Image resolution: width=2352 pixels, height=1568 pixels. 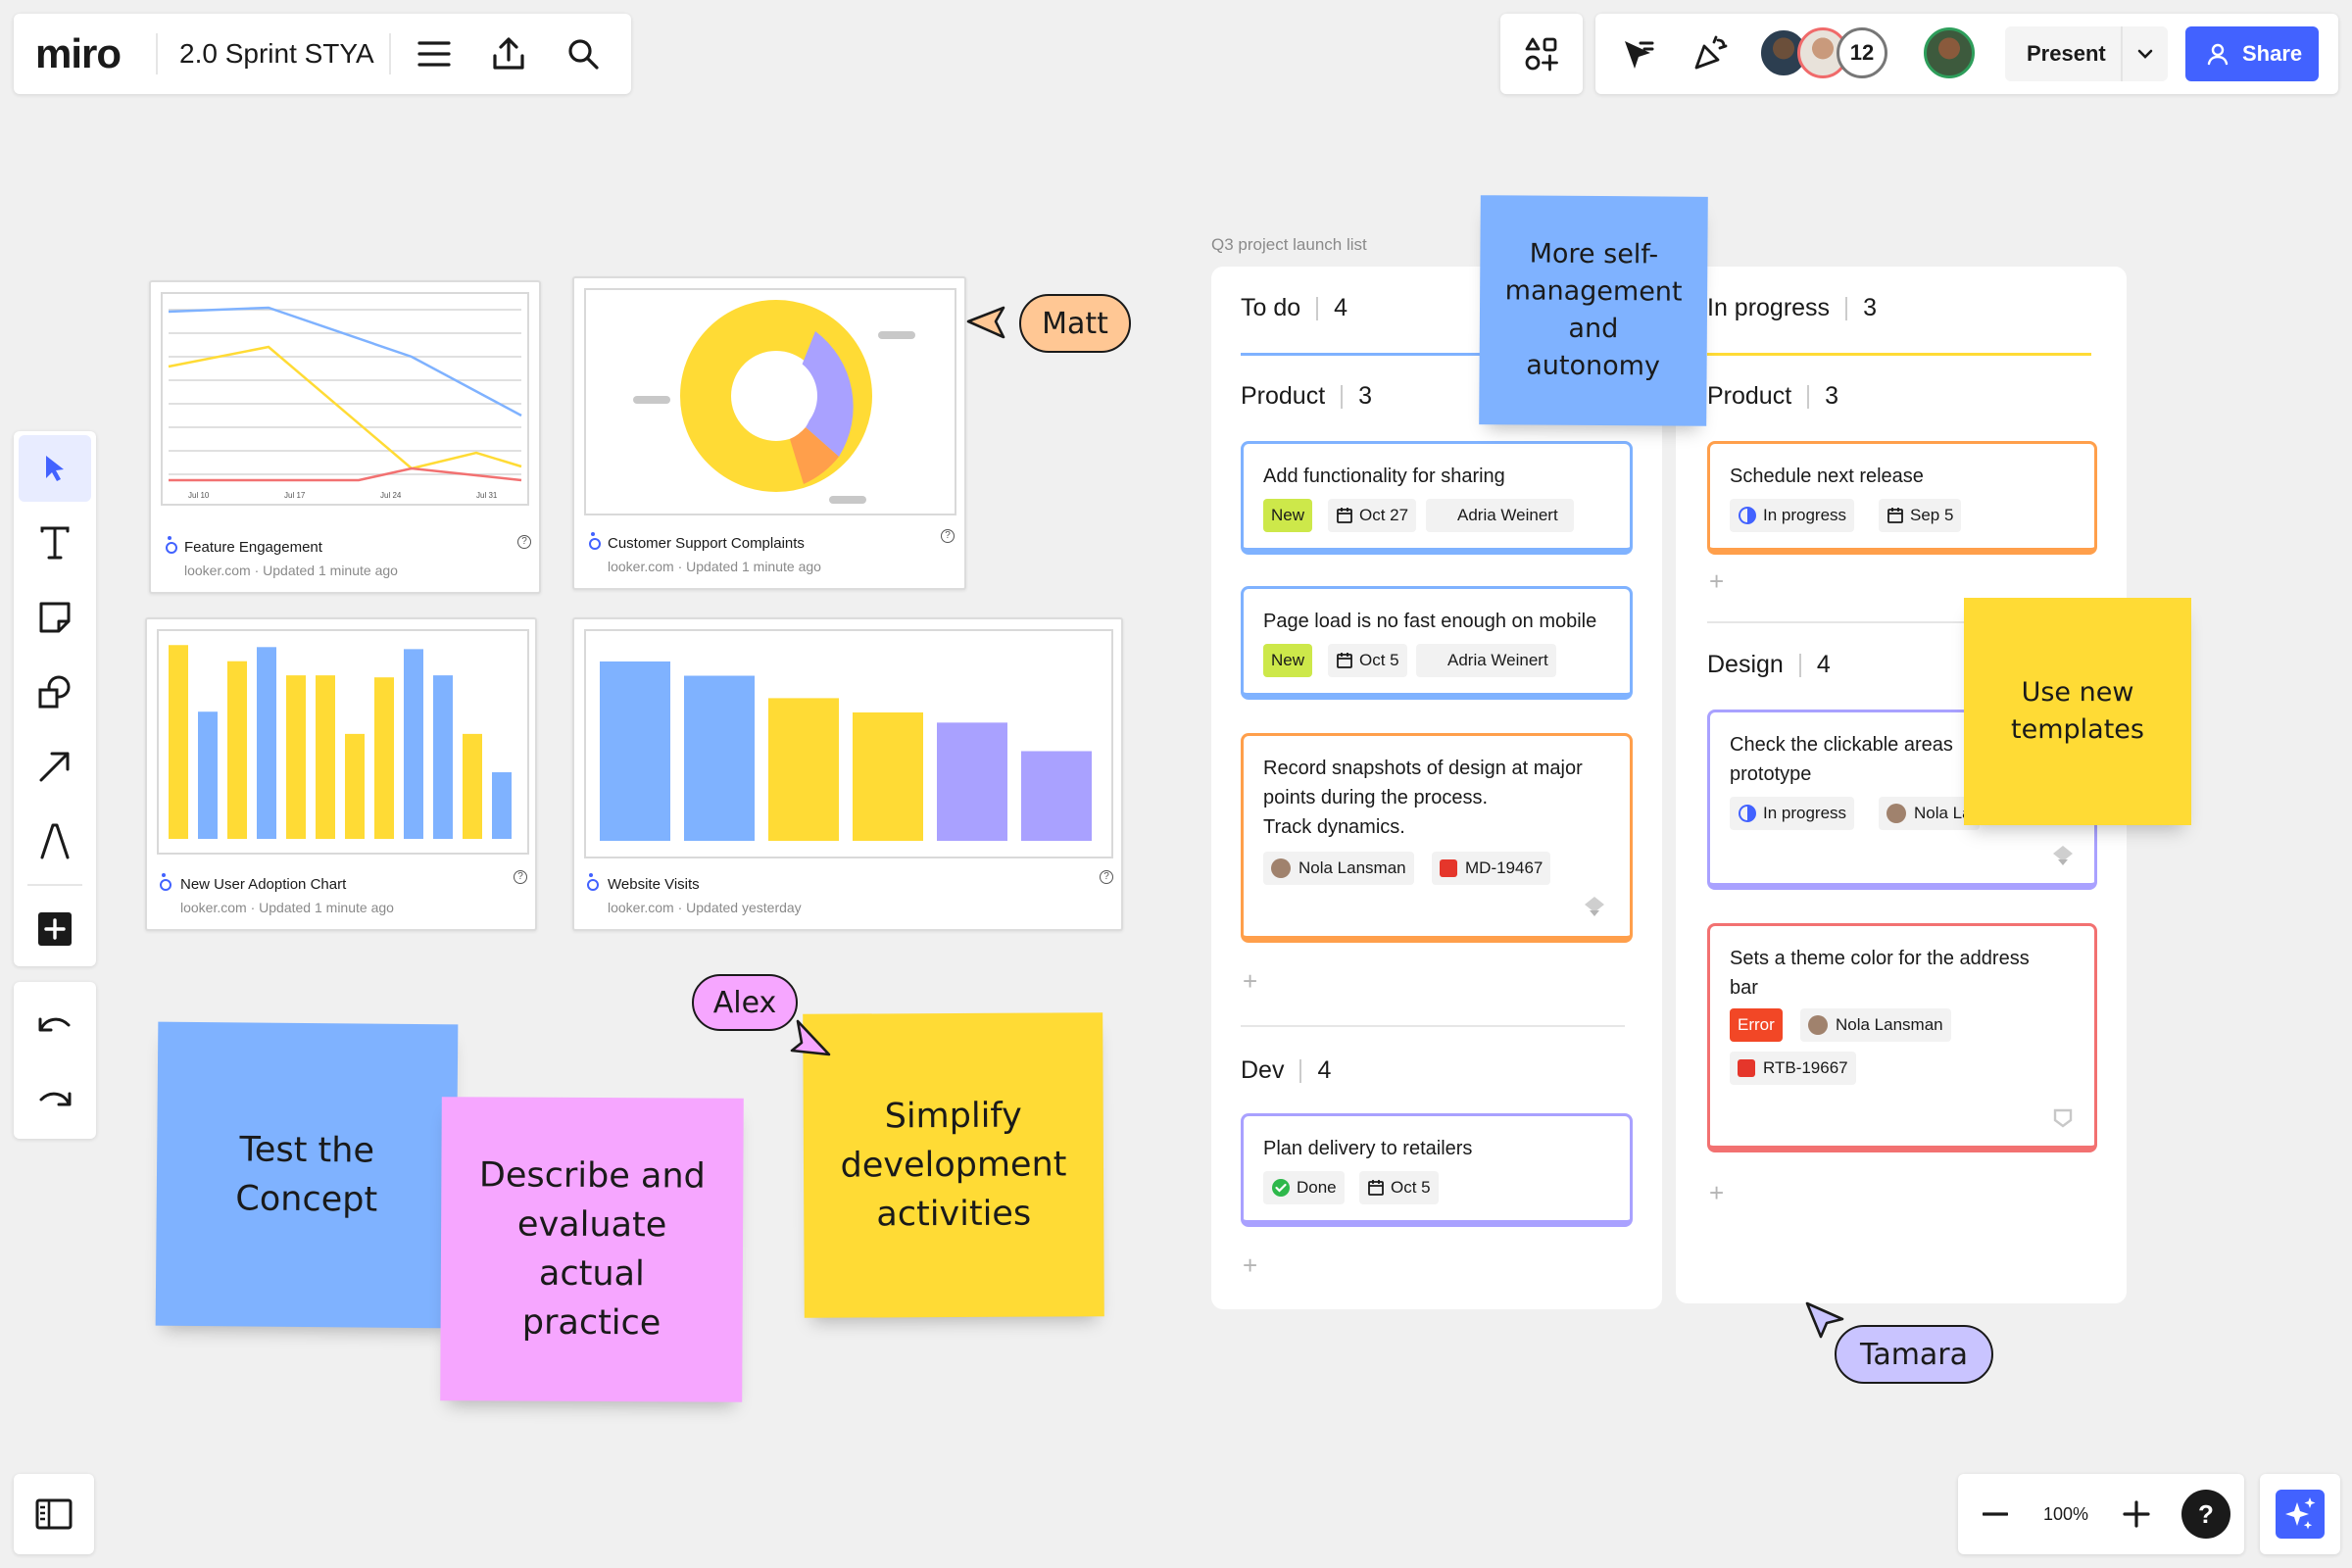 I want to click on search-icon, so click(x=583, y=54).